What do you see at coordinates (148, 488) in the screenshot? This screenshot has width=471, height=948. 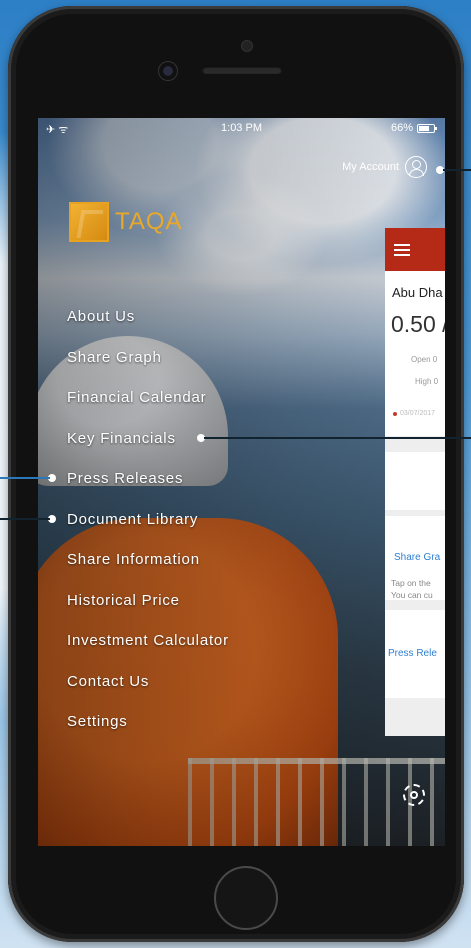 I see `menu-item-press-releases: Press Releases` at bounding box center [148, 488].